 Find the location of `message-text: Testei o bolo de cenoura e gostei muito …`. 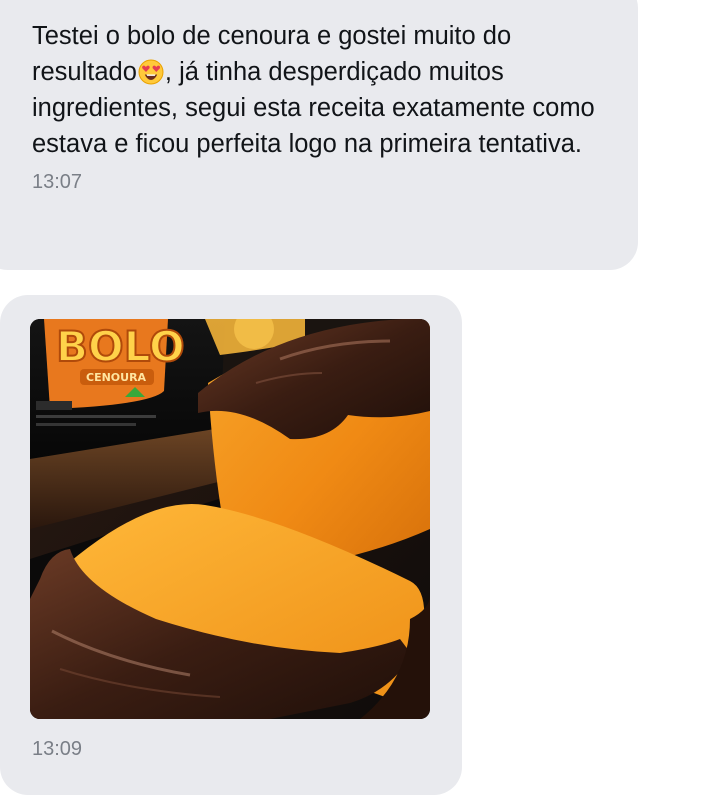

message-text: Testei o bolo de cenoura e gostei muito … is located at coordinates (327, 90).